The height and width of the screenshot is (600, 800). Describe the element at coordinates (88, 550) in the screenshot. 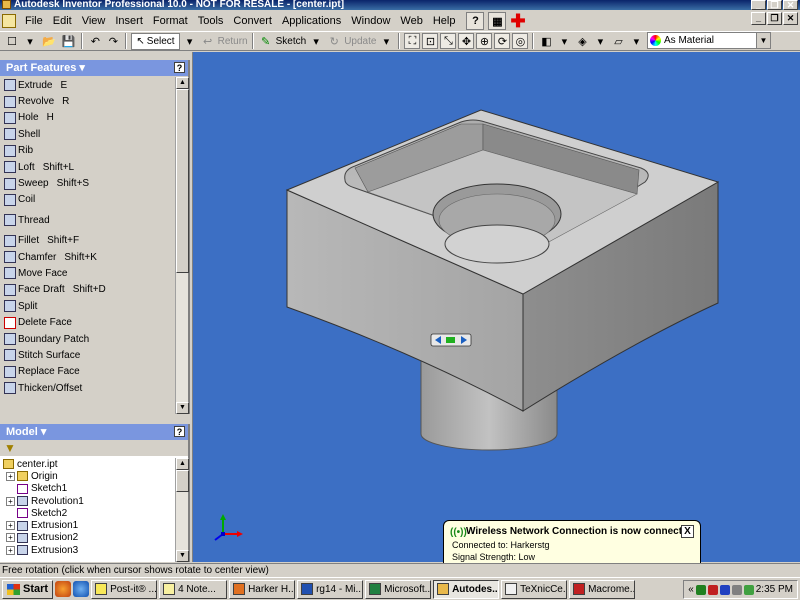

I see `tree-extrusion3: + Extrusion3` at that location.